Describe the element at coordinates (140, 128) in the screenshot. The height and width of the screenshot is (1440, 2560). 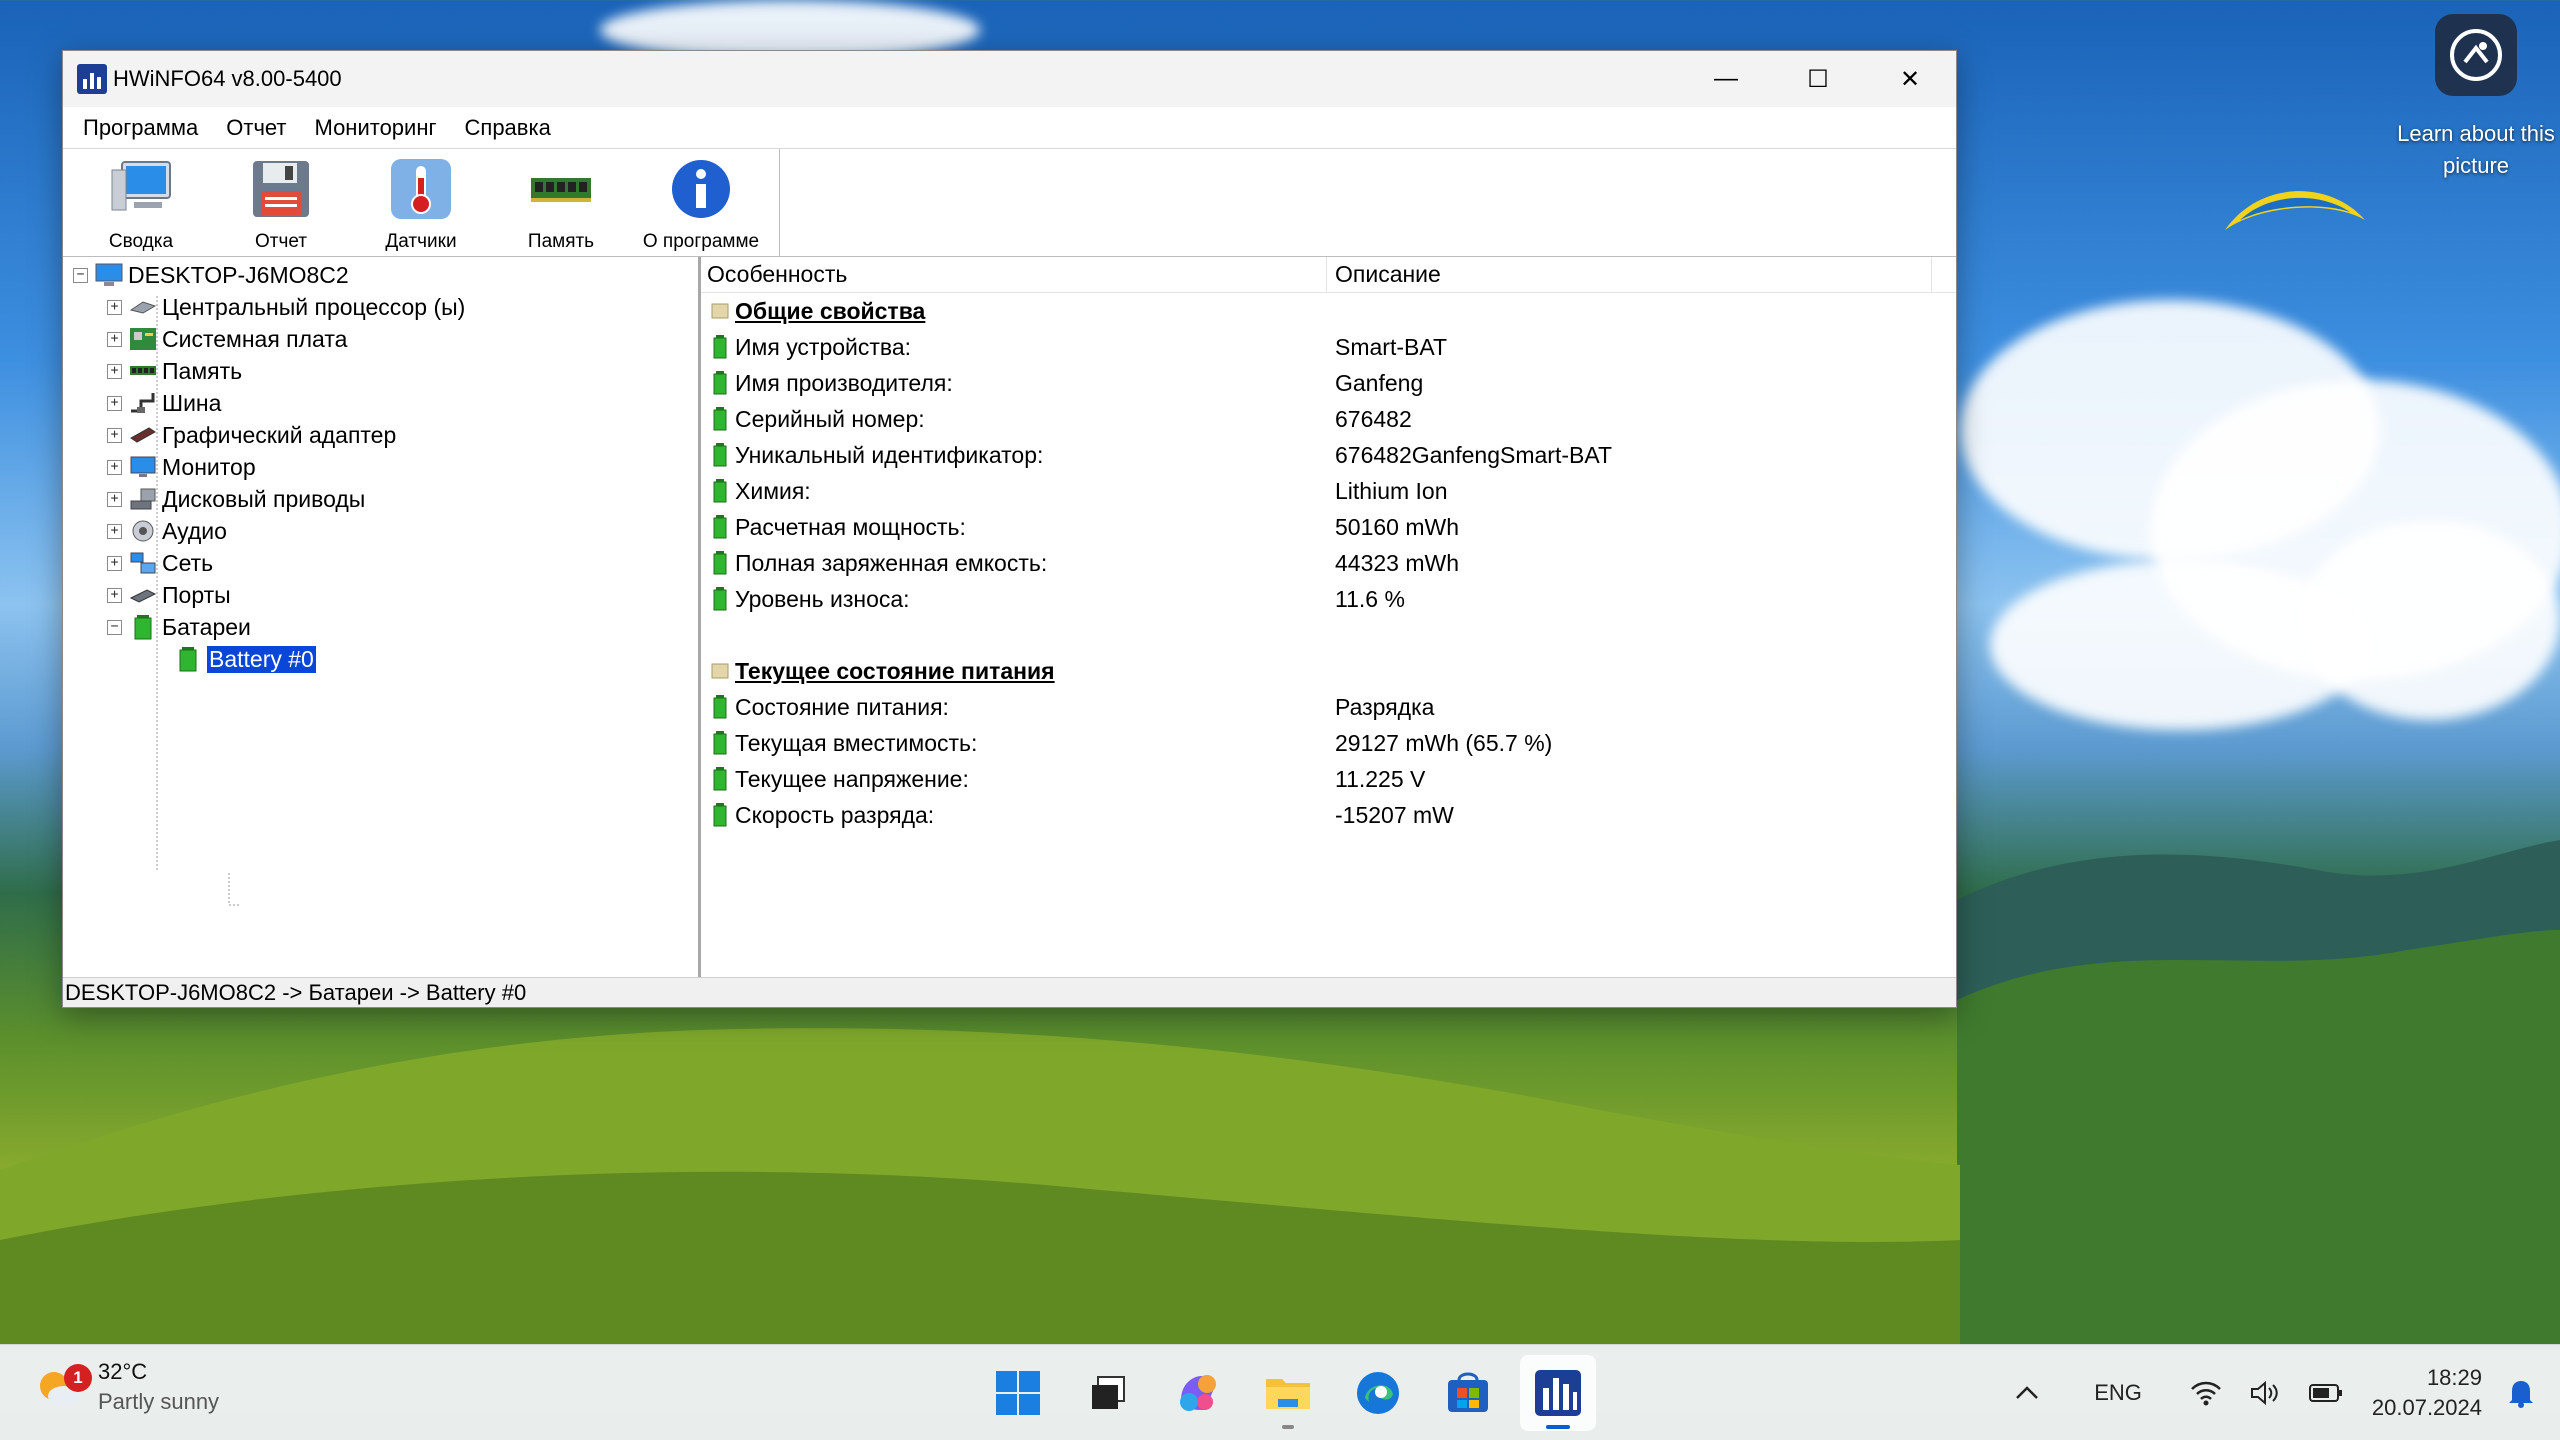
I see `menu-program: Программа` at that location.